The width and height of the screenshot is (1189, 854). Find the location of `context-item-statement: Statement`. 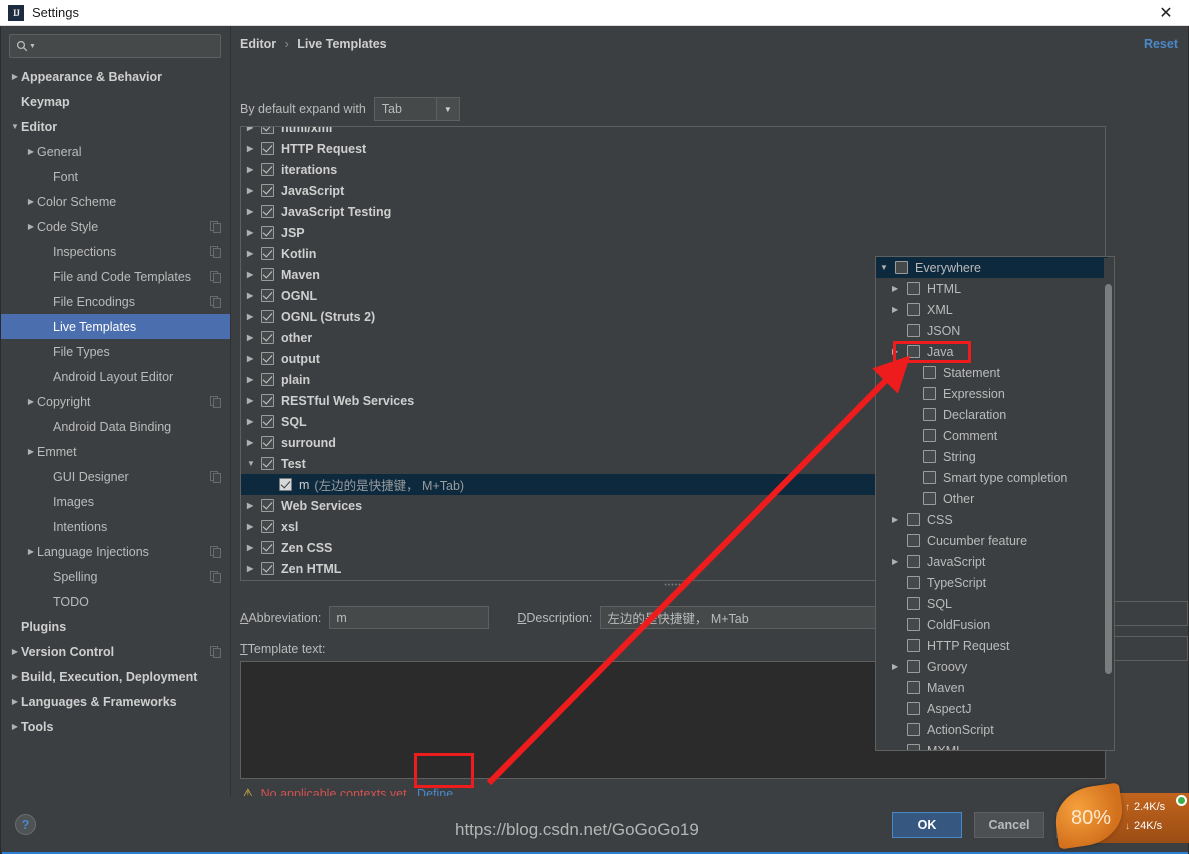

context-item-statement: Statement is located at coordinates (992, 372).